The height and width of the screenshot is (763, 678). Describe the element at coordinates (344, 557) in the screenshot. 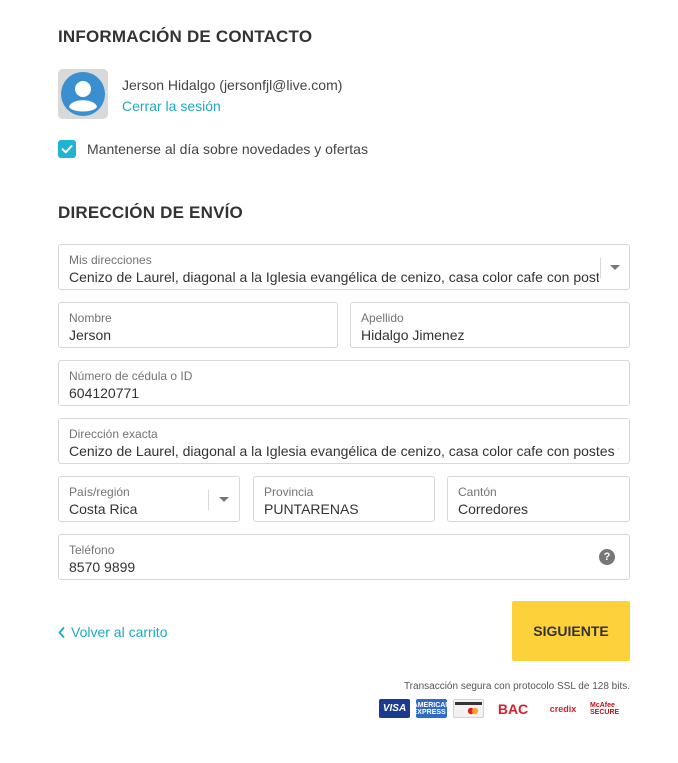

I see `phone-field: Teléfono 8570 9899 ?` at that location.